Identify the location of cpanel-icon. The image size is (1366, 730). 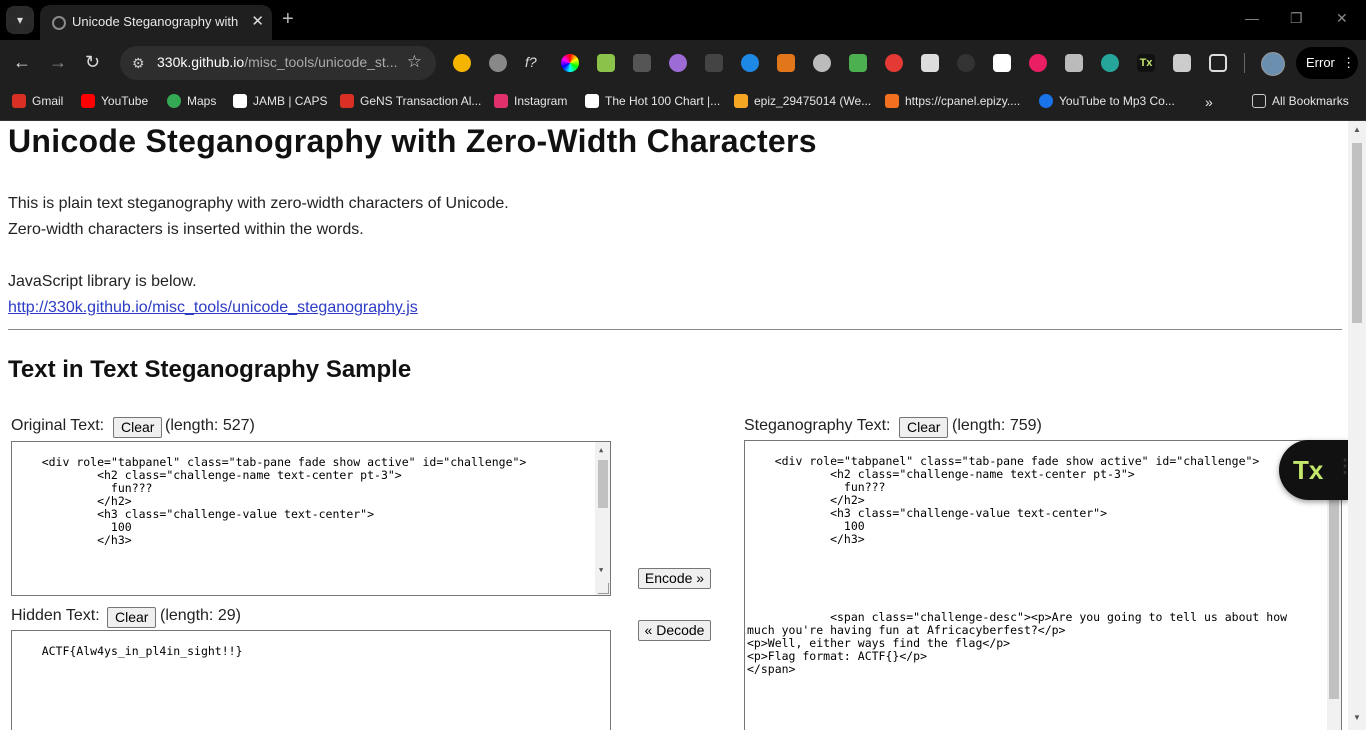
(892, 101).